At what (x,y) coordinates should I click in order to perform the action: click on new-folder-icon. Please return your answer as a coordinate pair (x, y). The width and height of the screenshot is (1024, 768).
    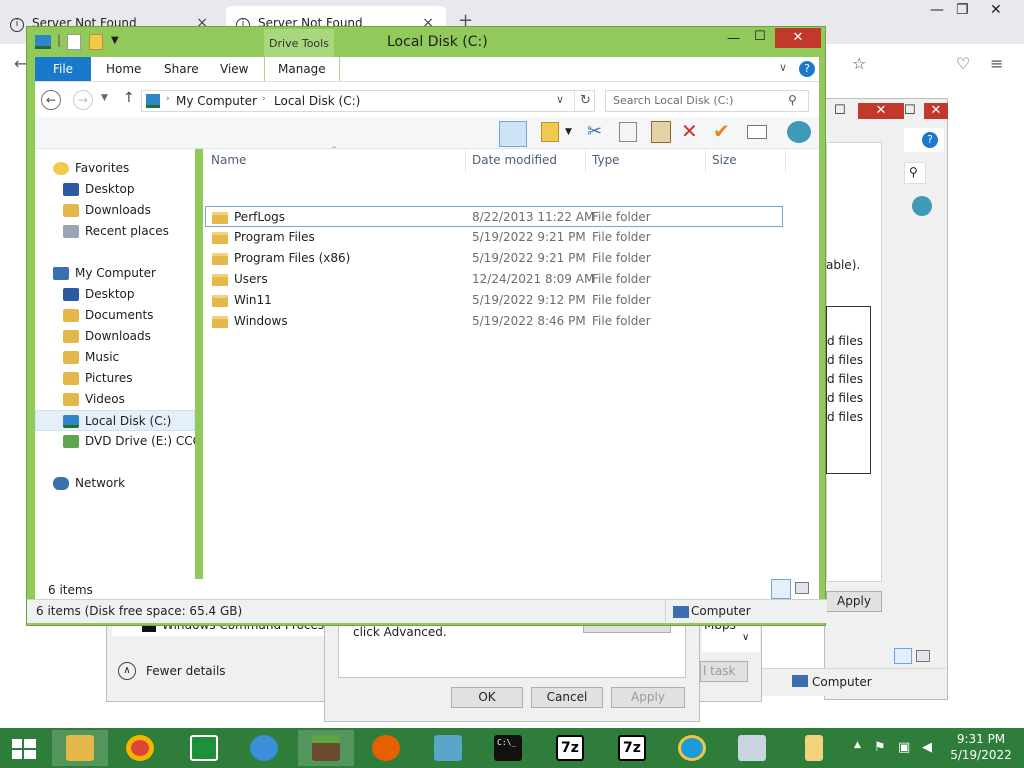
    Looking at the image, I should click on (96, 42).